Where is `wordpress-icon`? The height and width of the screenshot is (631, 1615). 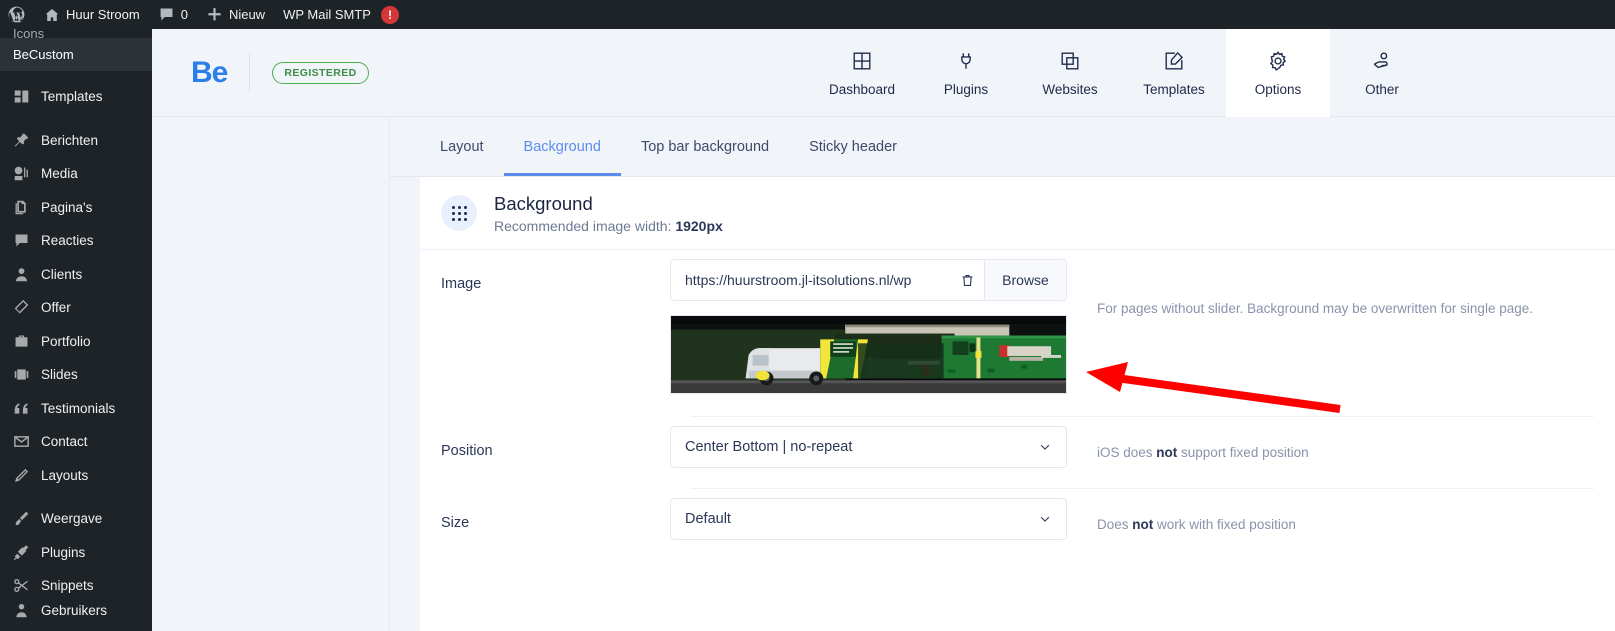
wordpress-icon is located at coordinates (16, 14).